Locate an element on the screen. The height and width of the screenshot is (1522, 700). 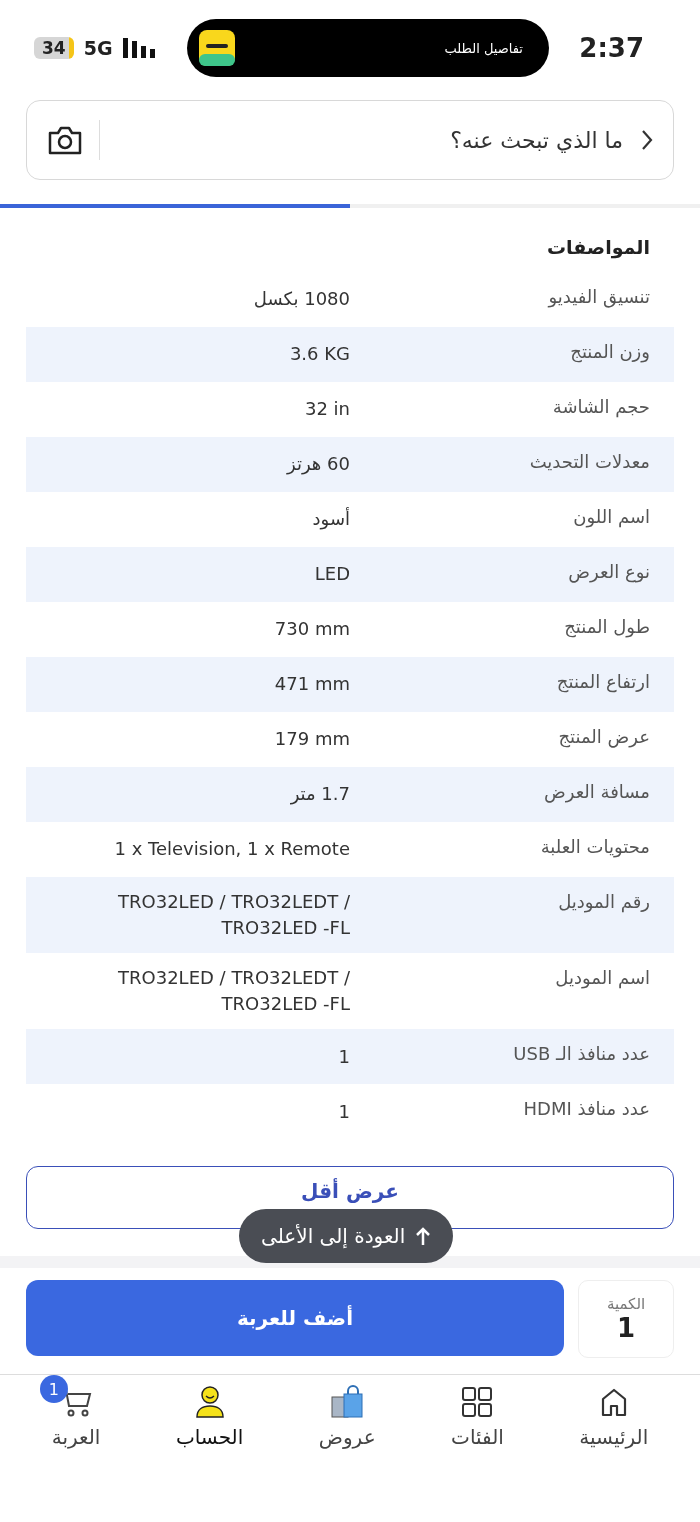
nav-tab: الفئات is located at coordinates (477, 1417).